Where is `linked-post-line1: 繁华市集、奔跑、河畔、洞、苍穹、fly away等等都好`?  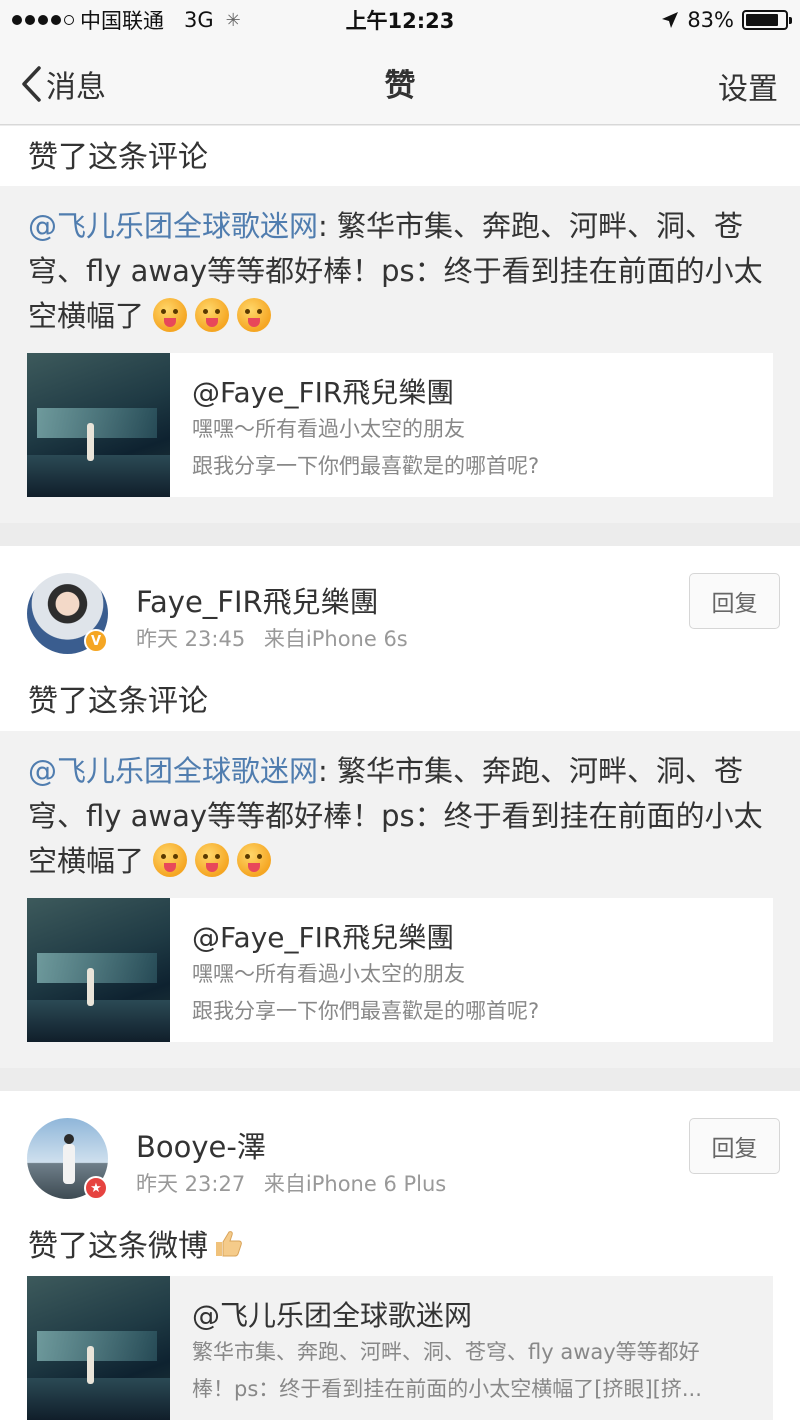 linked-post-line1: 繁华市集、奔跑、河畔、洞、苍穹、fly away等等都好 is located at coordinates (446, 1352).